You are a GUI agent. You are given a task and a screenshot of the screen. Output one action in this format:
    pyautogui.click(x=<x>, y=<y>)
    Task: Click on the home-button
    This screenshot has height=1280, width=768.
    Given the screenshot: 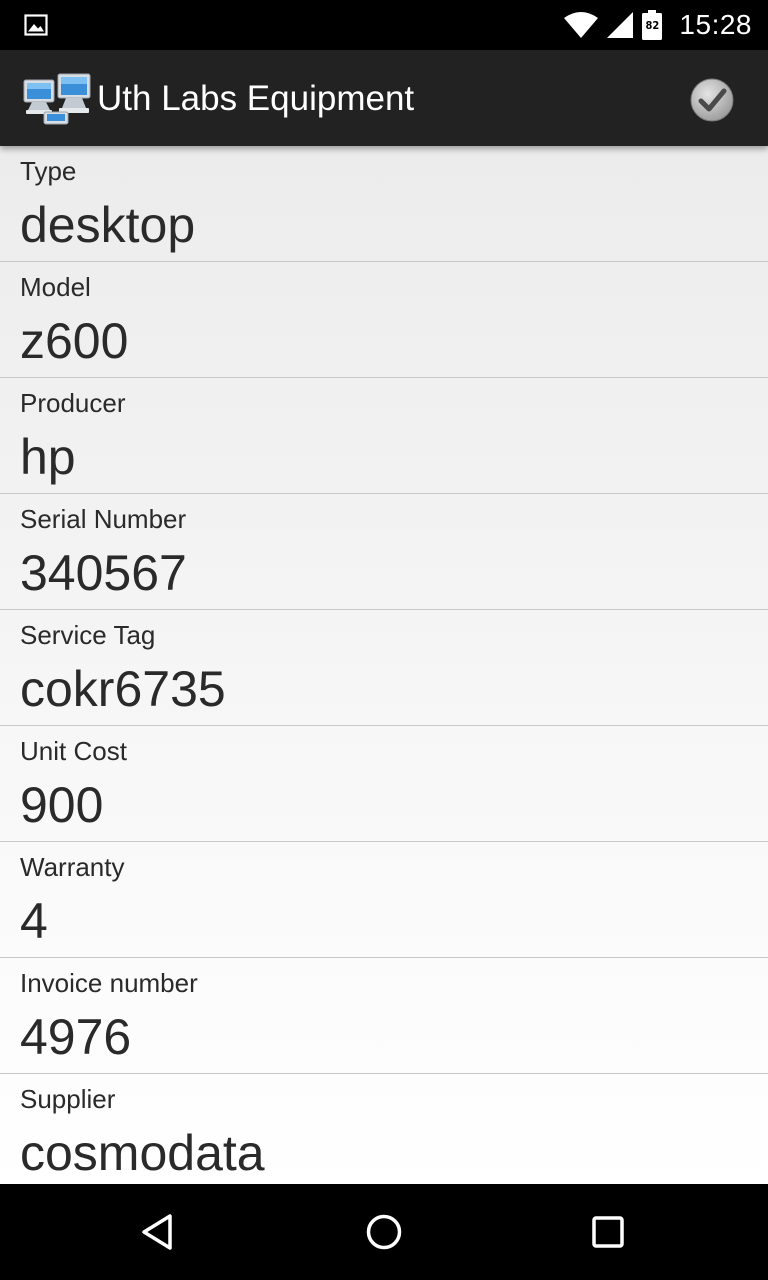 What is the action you would take?
    pyautogui.click(x=384, y=1232)
    